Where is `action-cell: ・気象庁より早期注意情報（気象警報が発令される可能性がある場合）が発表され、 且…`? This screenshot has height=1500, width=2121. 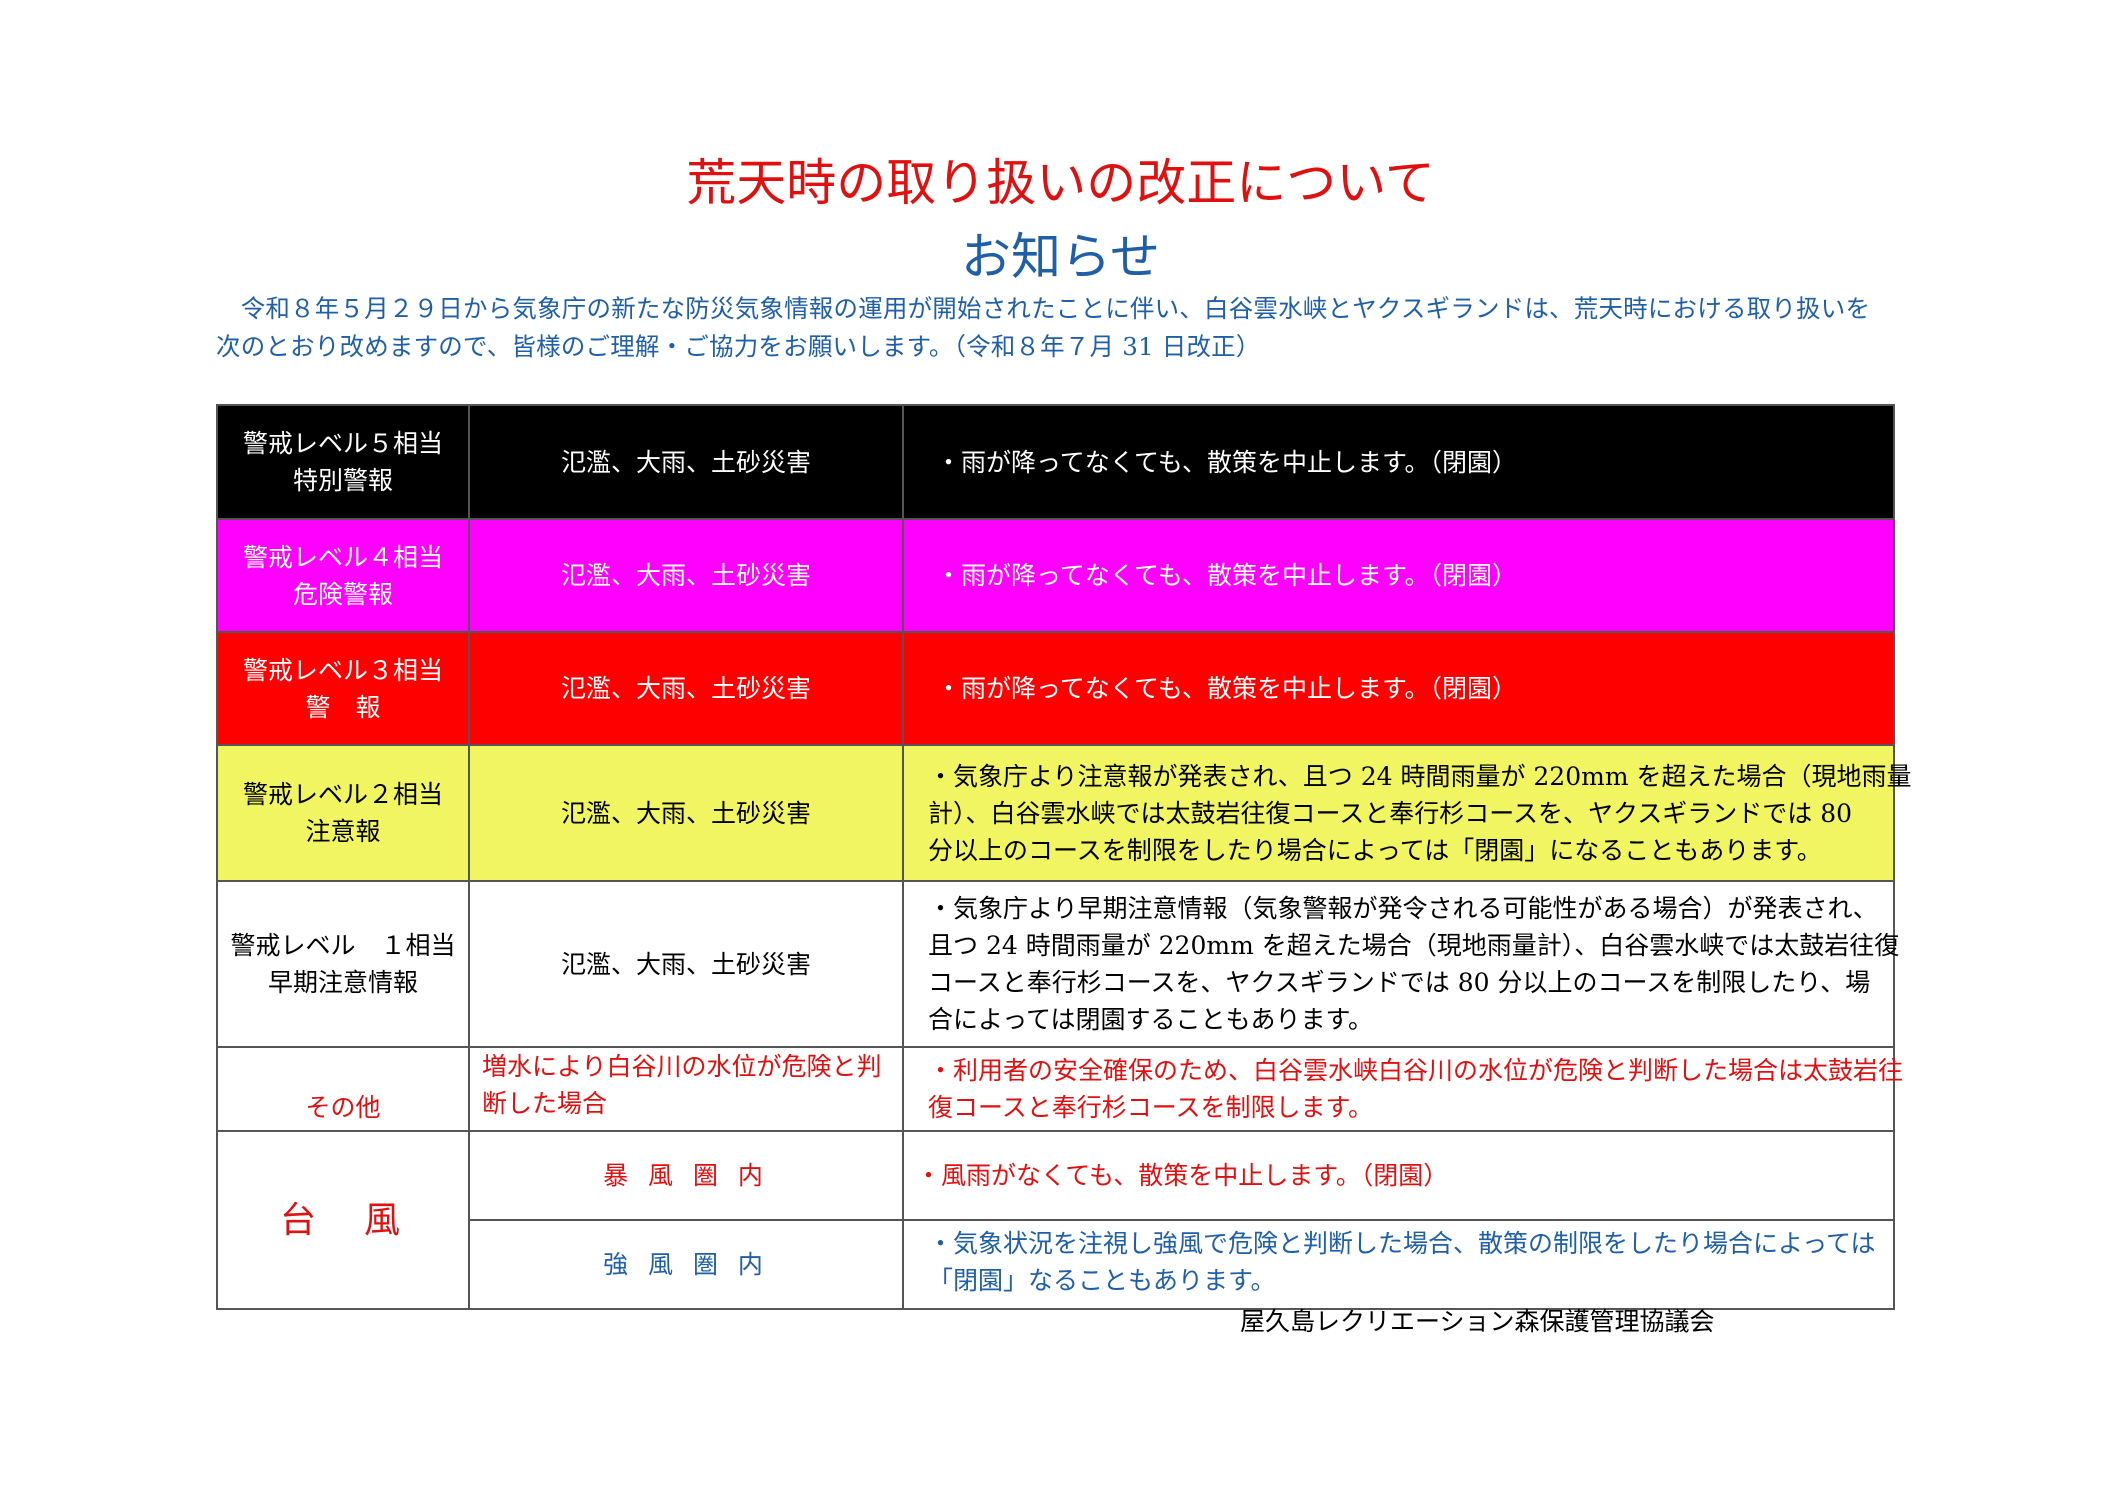
action-cell: ・気象庁より早期注意情報（気象警報が発令される可能性がある場合）が発表され、 且… is located at coordinates (1401, 964).